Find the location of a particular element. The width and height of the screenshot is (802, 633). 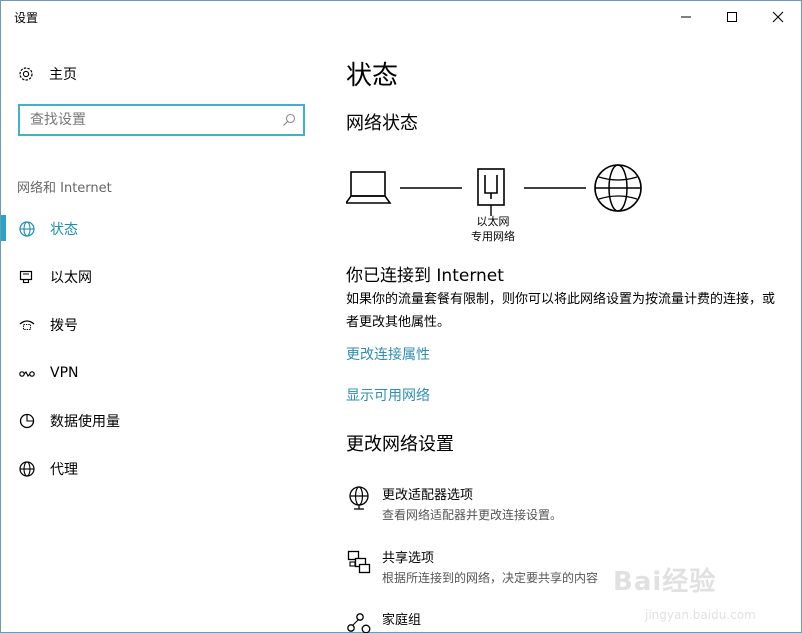

ethernet-adapter-icon is located at coordinates (491, 192).